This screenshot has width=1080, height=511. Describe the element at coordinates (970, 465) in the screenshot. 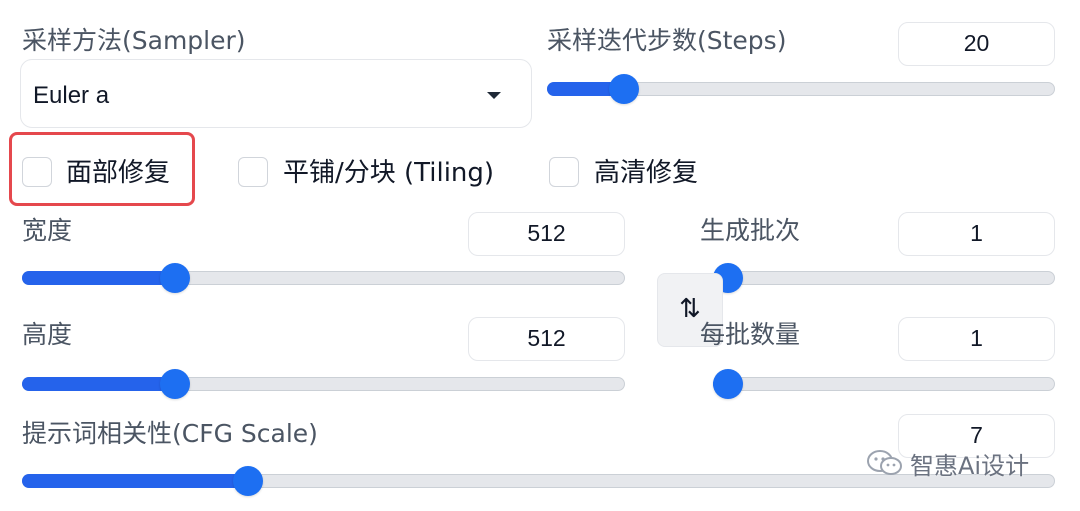

I see `watermark-text: 智惠Ai设计` at that location.